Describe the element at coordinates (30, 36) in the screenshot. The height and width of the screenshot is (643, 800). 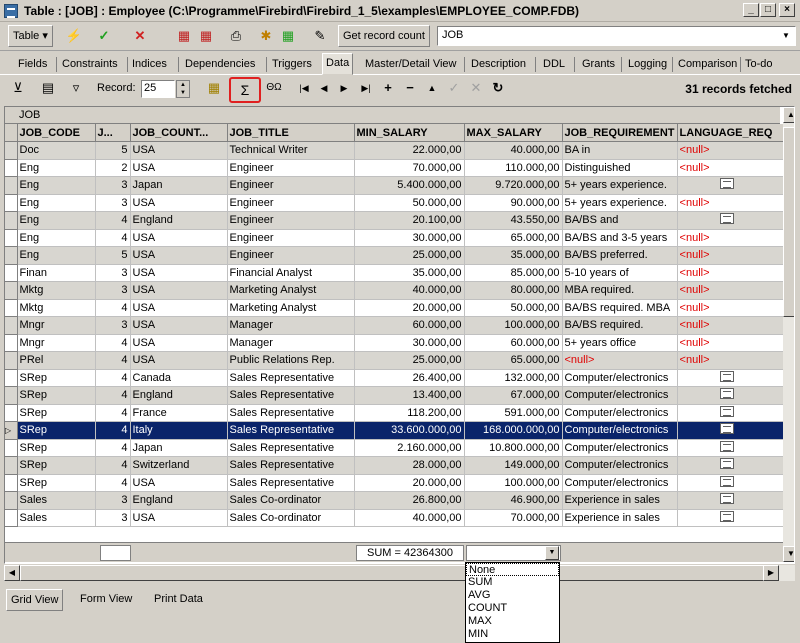
I see `table-menu-button: Table ▾` at that location.